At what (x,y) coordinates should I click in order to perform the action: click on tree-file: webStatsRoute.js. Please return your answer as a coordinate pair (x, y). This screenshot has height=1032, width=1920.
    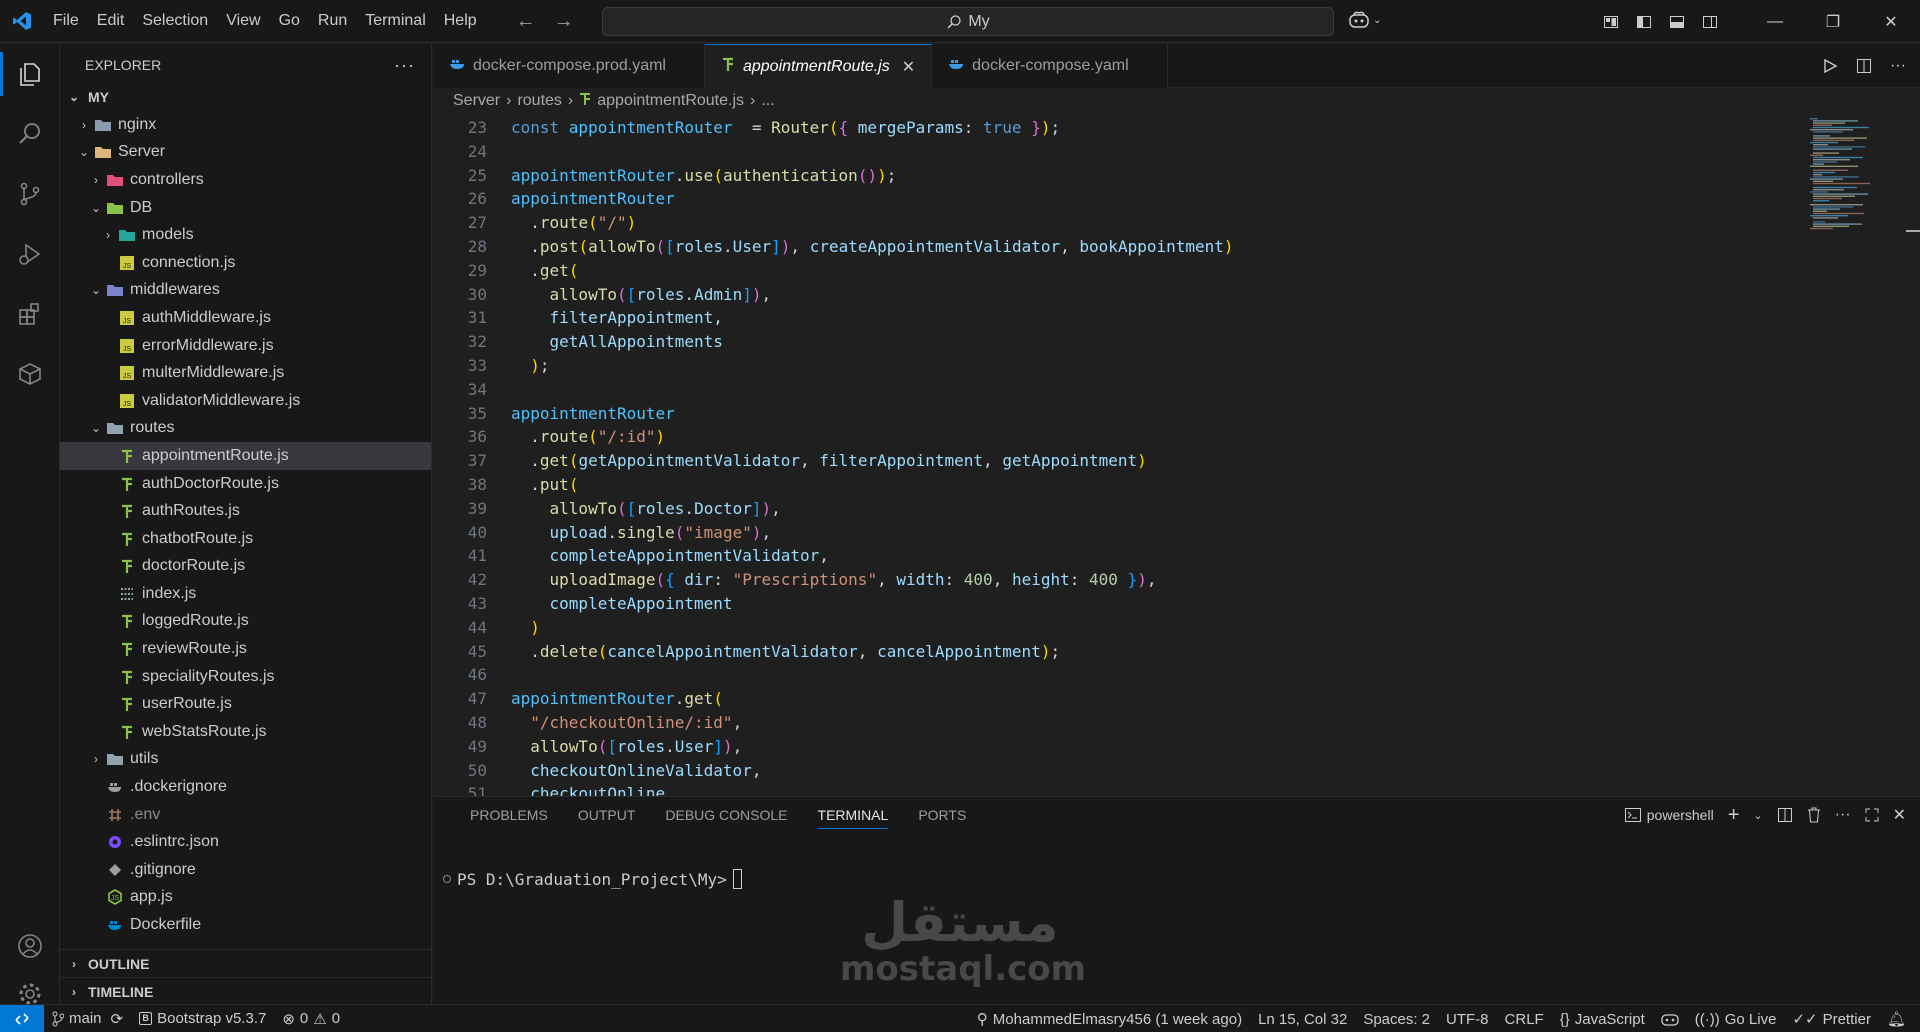
    Looking at the image, I should click on (245, 732).